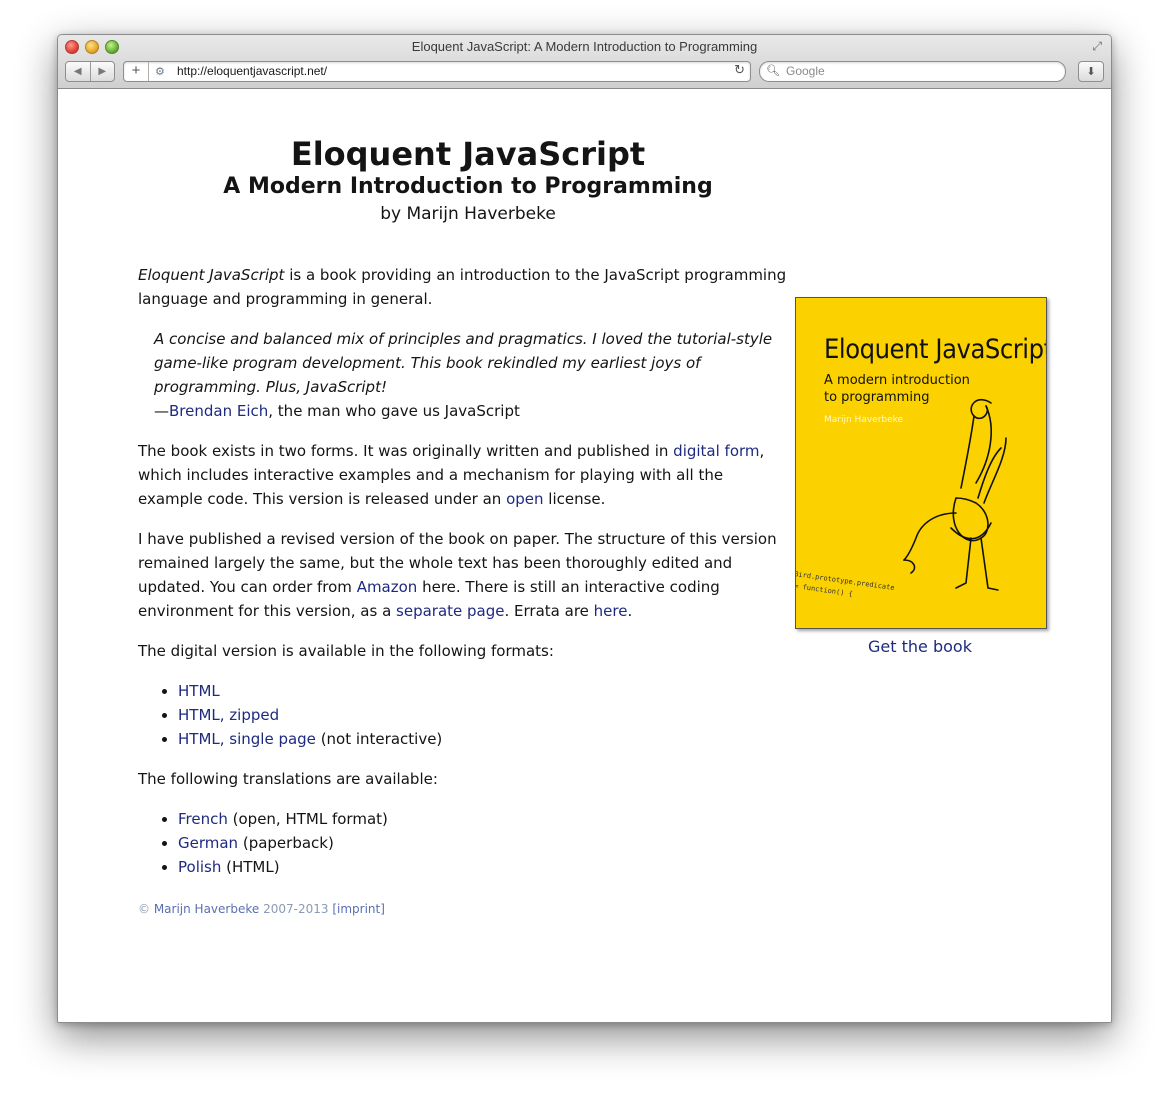 The height and width of the screenshot is (1100, 1167). What do you see at coordinates (897, 389) in the screenshot?
I see `cover-subtitle: A modern introduction to programming` at bounding box center [897, 389].